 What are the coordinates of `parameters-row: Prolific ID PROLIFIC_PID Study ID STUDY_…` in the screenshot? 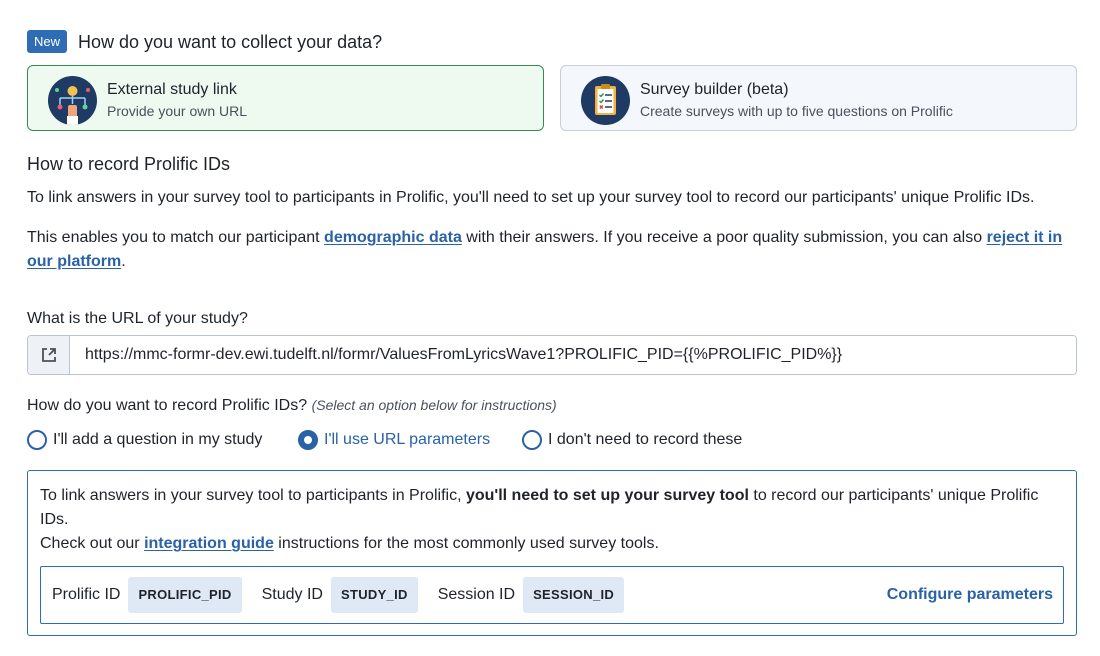 It's located at (552, 595).